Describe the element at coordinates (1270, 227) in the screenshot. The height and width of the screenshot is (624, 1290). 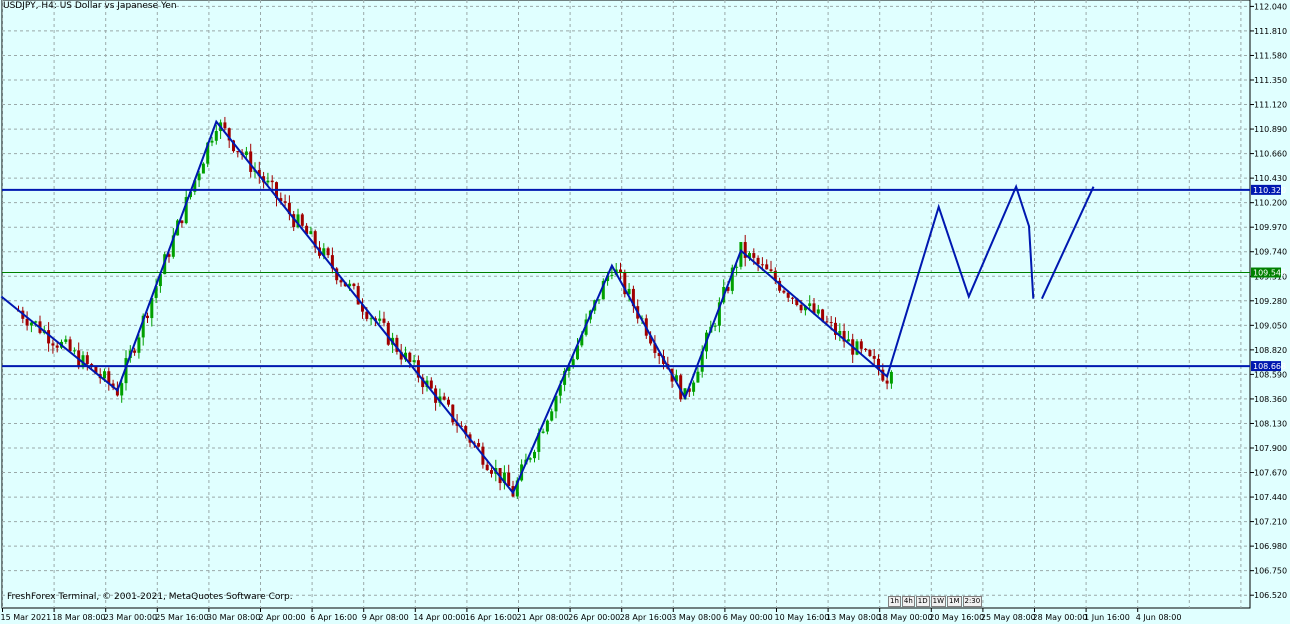
I see `y-tick-label: 109.970` at that location.